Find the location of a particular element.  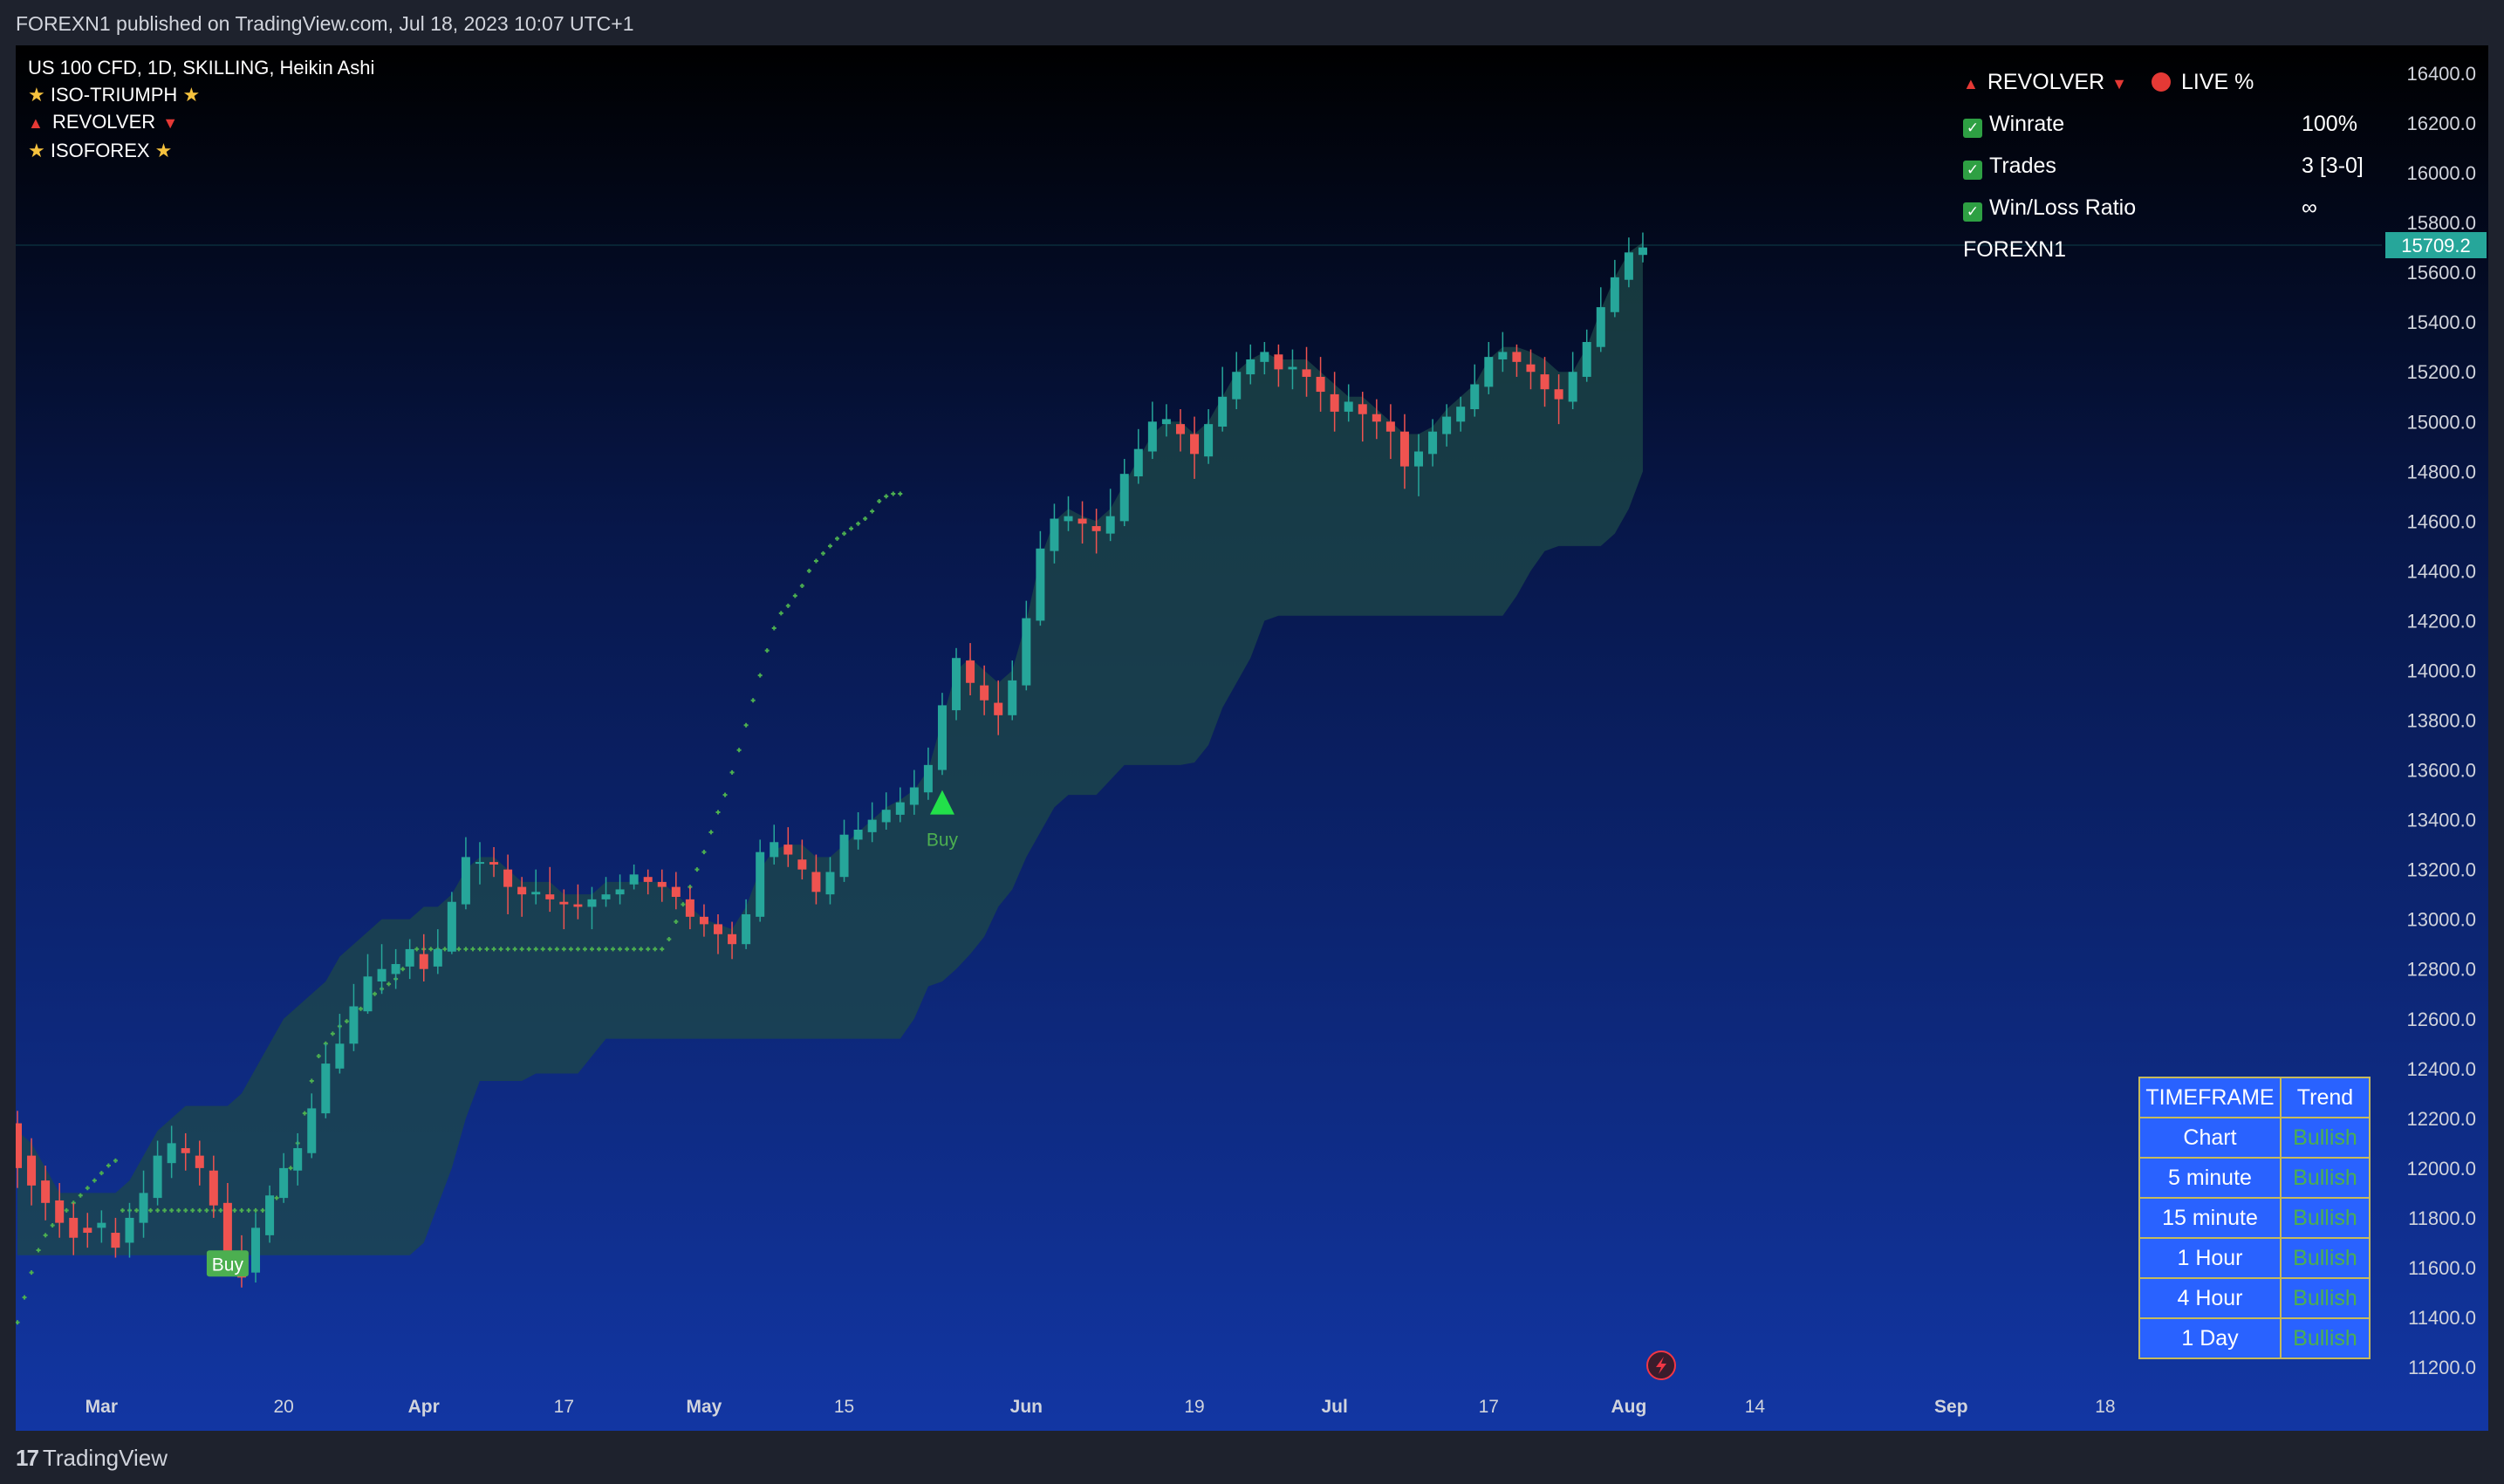

y-tick-label: 13000.0 is located at coordinates (2441, 920).